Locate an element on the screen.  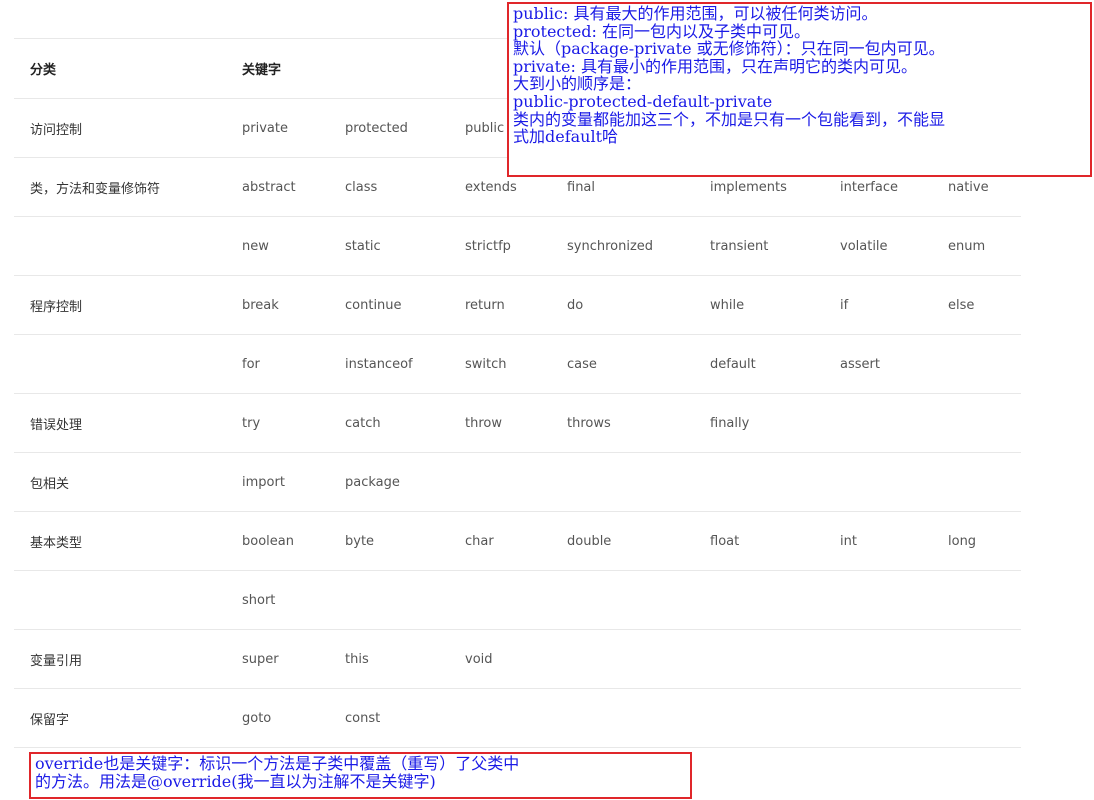
annotation-line: private: 具有最小的作用范围，只在声明它的类内可见。 is located at coordinates (715, 66).